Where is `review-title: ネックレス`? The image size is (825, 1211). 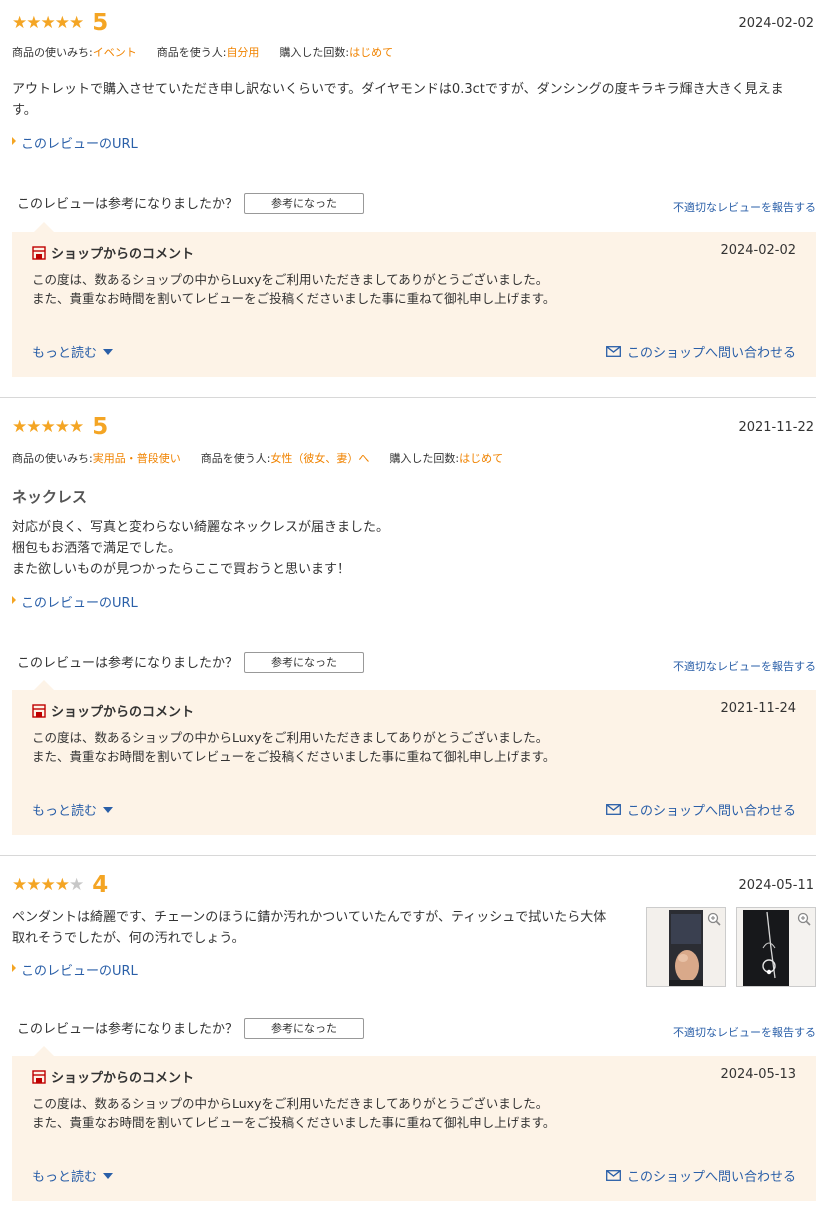
review-title: ネックレス is located at coordinates (50, 497).